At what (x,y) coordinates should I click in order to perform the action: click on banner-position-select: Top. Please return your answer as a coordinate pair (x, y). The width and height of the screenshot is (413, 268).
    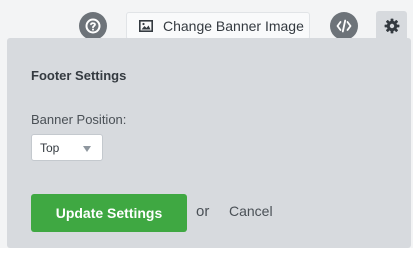
    Looking at the image, I should click on (67, 147).